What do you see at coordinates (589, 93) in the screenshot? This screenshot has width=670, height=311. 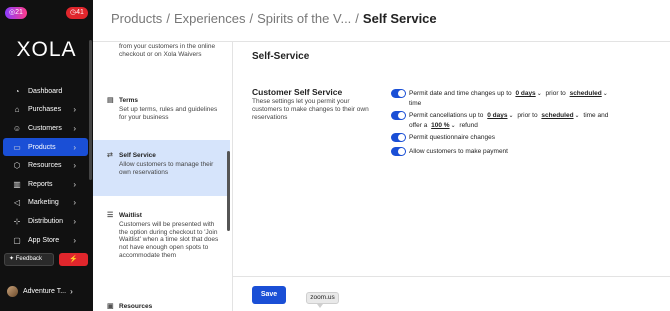 I see `date-change-reference-select: scheduled⌄` at bounding box center [589, 93].